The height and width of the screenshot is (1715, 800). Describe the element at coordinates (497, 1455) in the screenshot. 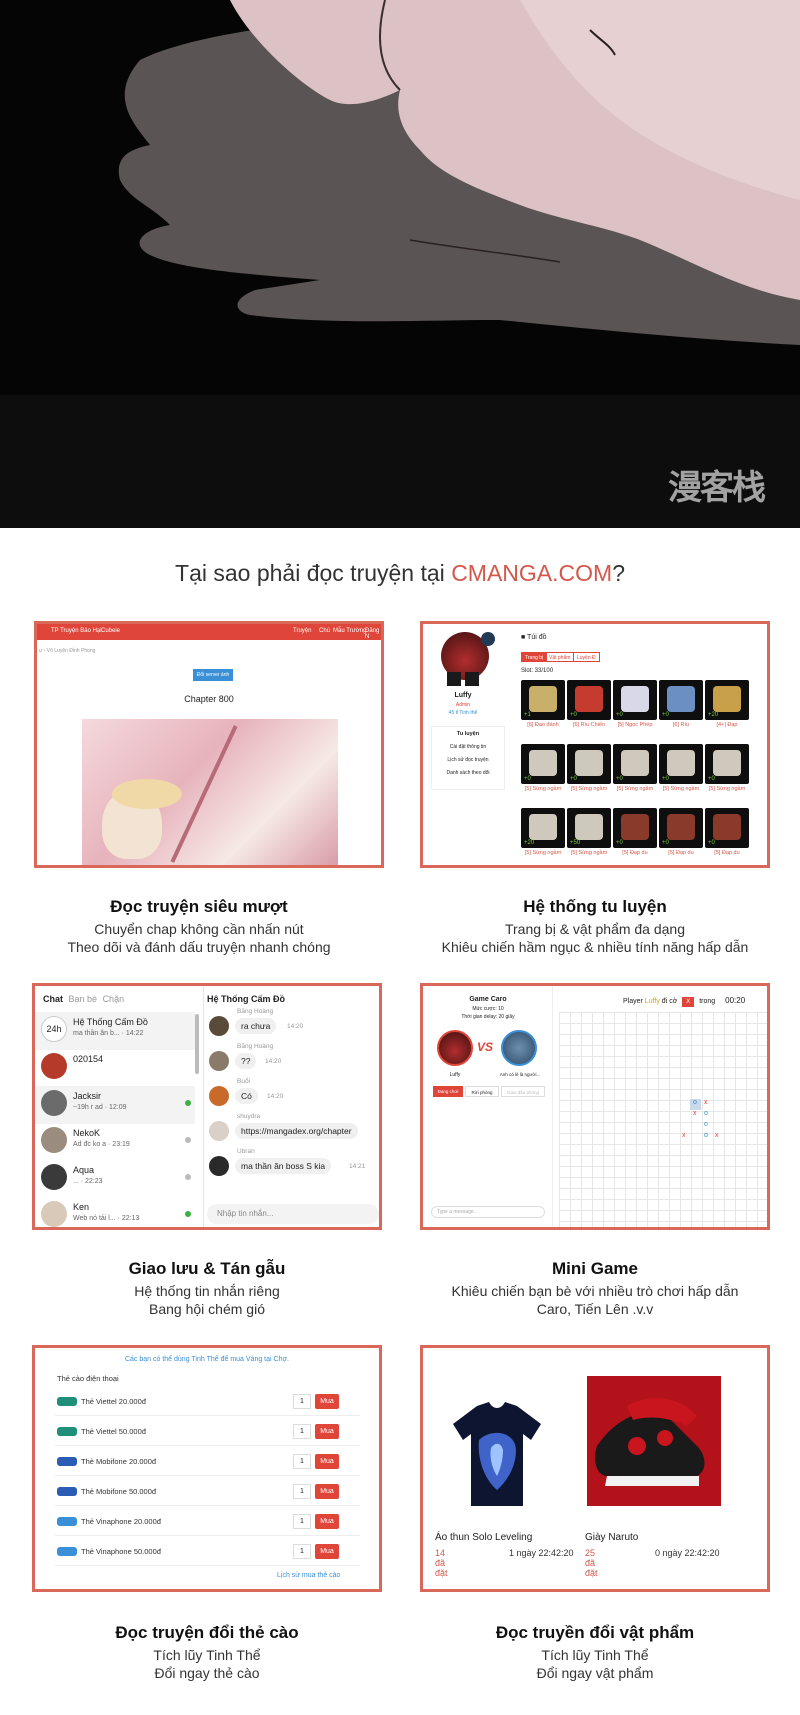

I see `shop-item-image-tshirt` at that location.